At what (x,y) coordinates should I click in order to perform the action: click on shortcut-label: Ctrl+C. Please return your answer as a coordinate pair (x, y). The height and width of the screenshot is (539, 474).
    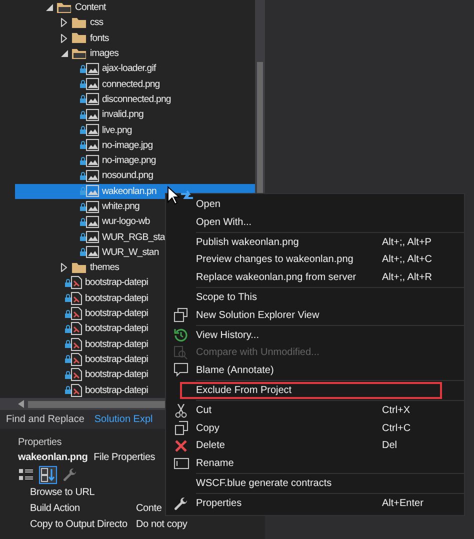
    Looking at the image, I should click on (397, 428).